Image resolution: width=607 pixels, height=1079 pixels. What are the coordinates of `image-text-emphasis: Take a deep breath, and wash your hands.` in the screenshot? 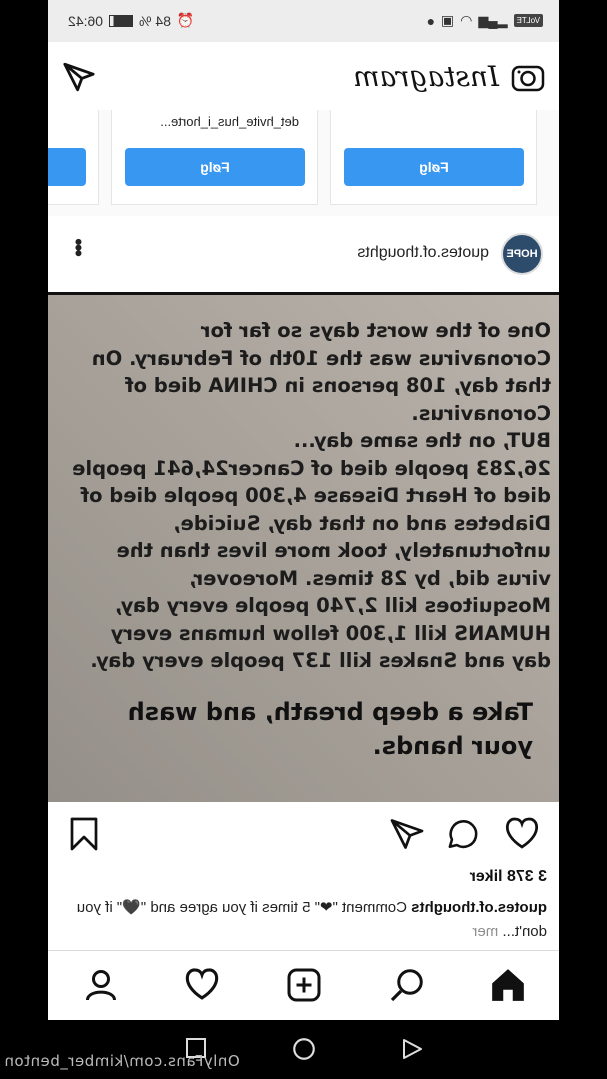 It's located at (330, 729).